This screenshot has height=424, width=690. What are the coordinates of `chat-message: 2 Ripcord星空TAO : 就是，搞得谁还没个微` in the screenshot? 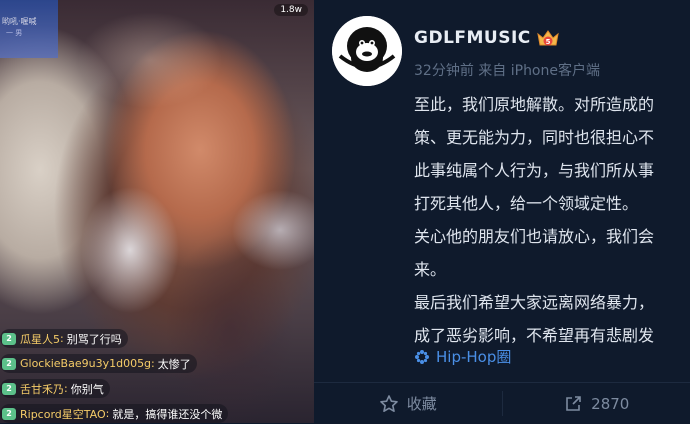 It's located at (114, 413).